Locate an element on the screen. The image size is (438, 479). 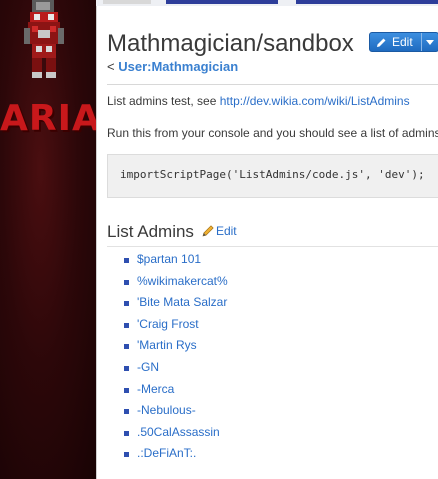
section-divider is located at coordinates (272, 246).